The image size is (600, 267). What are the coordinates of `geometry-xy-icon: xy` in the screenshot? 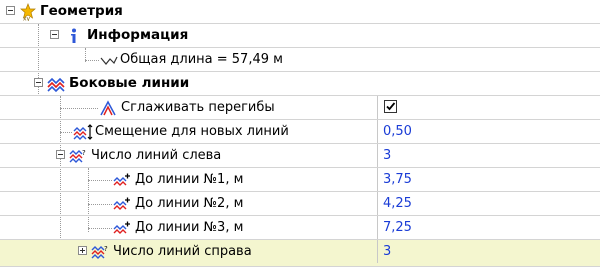 It's located at (28, 13).